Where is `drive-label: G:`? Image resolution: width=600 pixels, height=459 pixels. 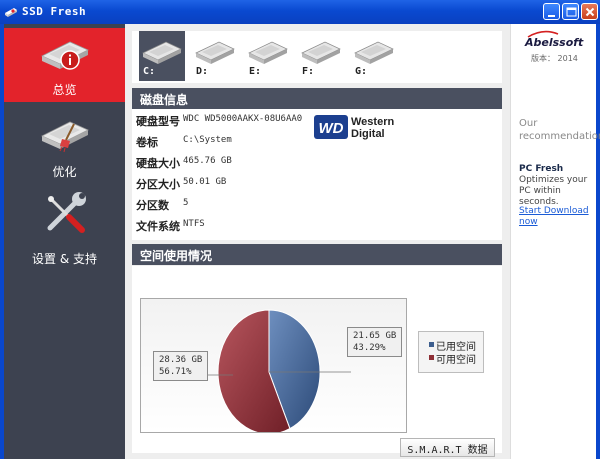
drive-label: G: is located at coordinates (361, 71).